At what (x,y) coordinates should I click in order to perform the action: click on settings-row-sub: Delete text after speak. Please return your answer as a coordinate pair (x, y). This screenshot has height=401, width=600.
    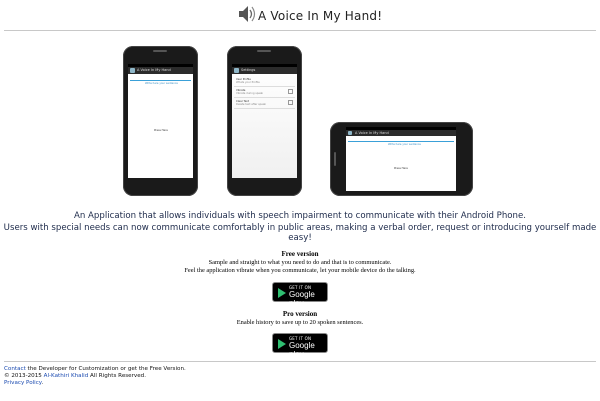
    Looking at the image, I should click on (251, 104).